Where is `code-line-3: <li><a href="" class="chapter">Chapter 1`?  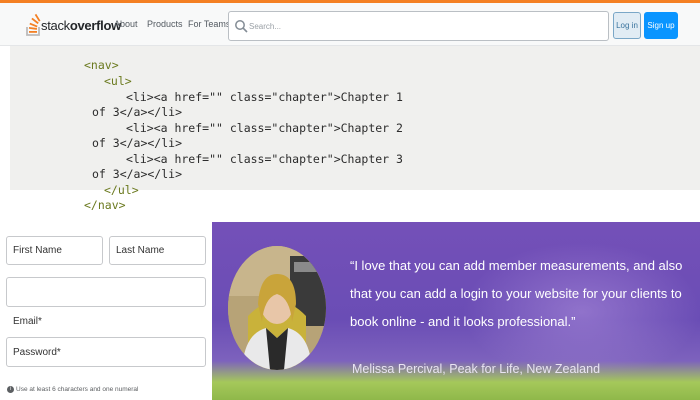 code-line-3: <li><a href="" class="chapter">Chapter 1 is located at coordinates (264, 97).